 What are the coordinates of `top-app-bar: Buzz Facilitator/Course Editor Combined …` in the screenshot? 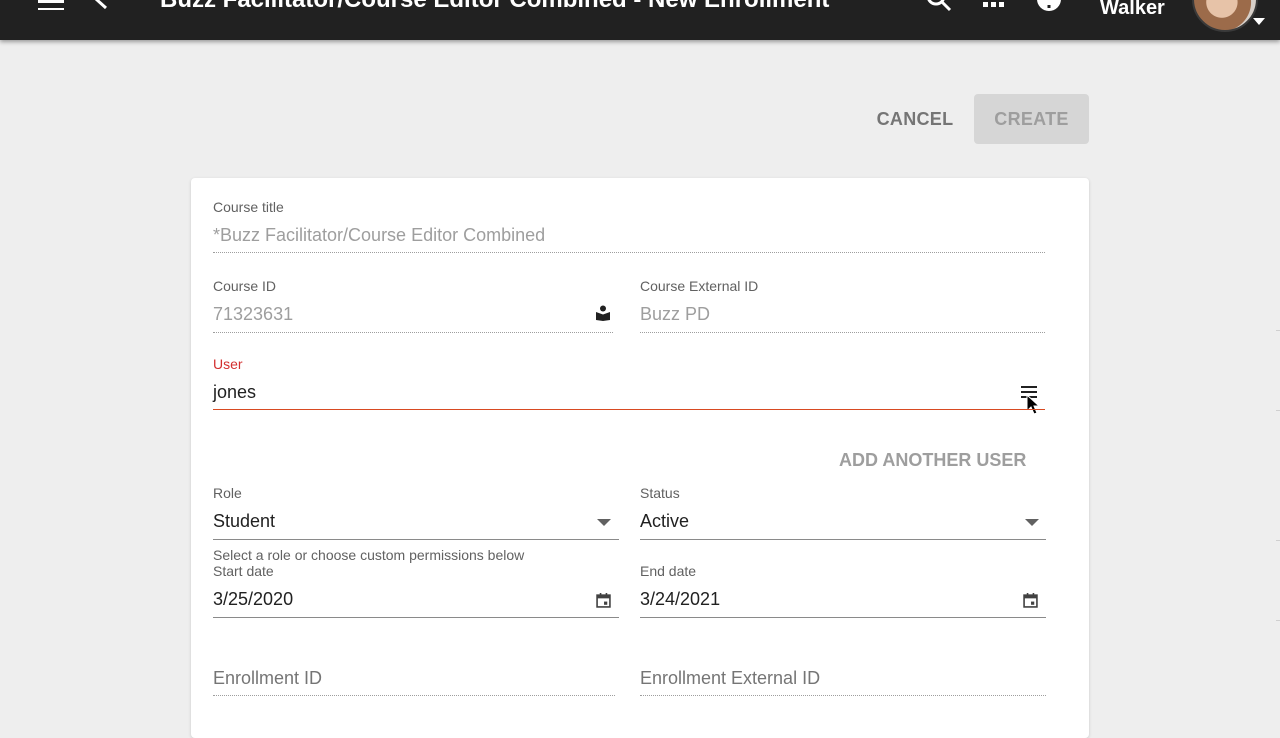 It's located at (640, 20).